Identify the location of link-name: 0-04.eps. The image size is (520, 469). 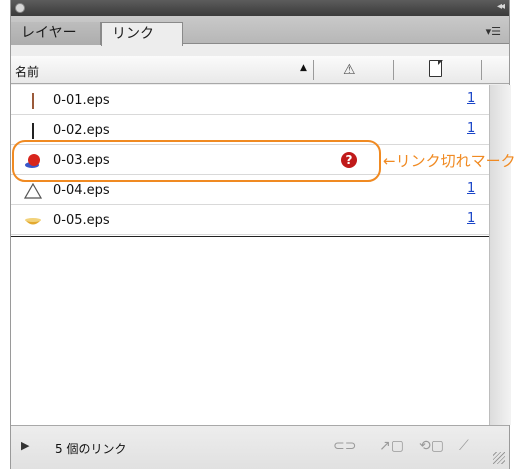
(81, 190).